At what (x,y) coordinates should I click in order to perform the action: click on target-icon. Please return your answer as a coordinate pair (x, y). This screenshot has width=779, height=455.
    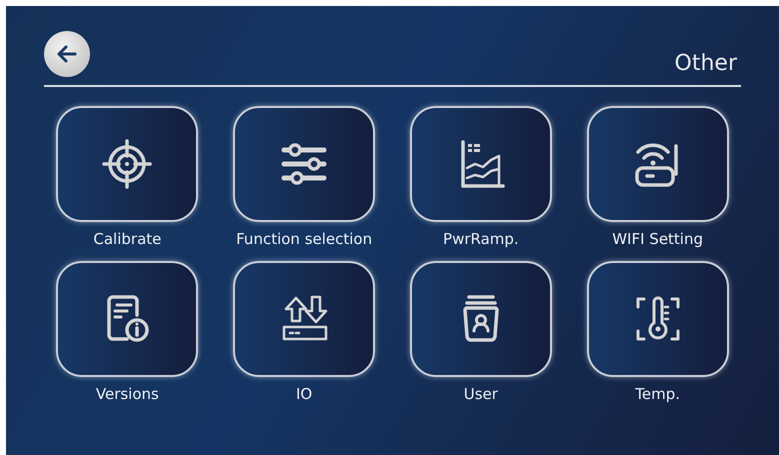
    Looking at the image, I should click on (127, 164).